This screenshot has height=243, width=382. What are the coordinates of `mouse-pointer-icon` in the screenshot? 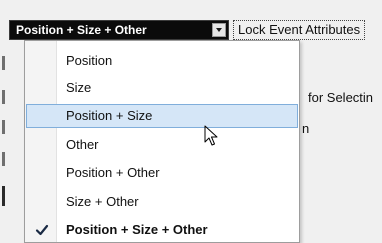 It's located at (211, 135).